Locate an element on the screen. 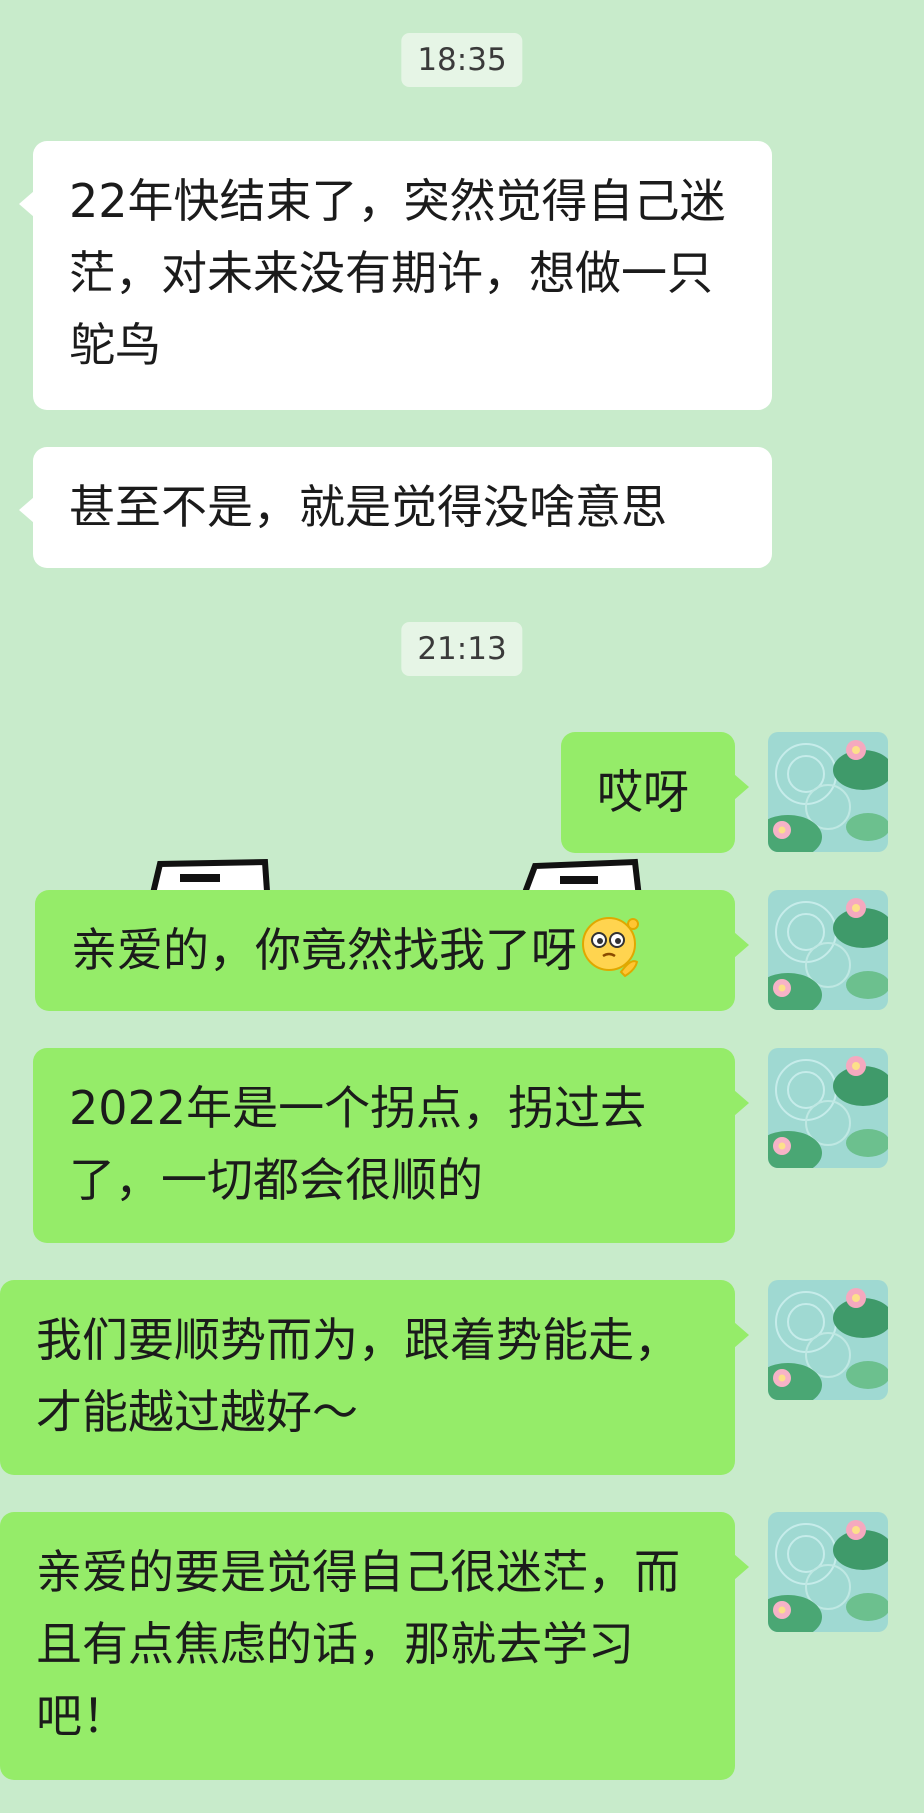 Image resolution: width=924 pixels, height=1813 pixels. message-text: 22年快结束了，突然觉得自己迷茫，对未来没有期许，想做一只鸵鸟 is located at coordinates (397, 273).